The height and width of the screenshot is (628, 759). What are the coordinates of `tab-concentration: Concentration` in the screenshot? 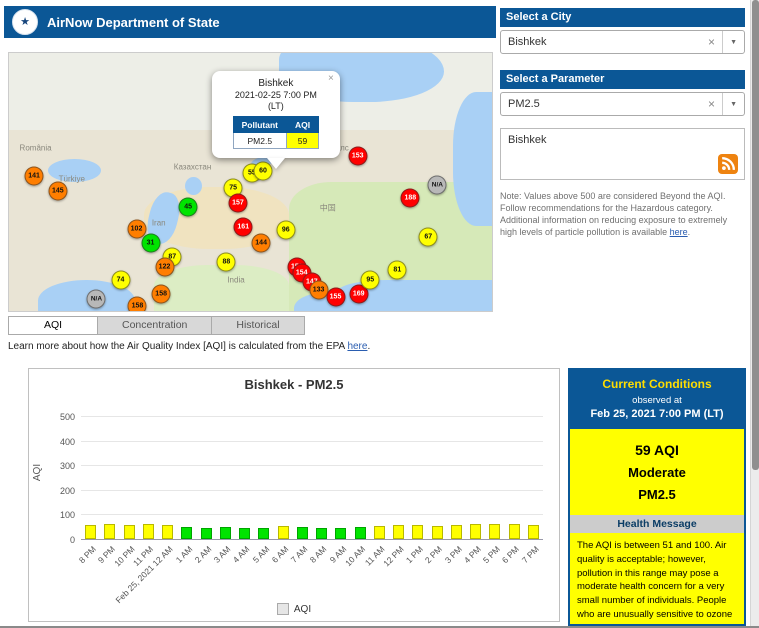 It's located at (155, 325).